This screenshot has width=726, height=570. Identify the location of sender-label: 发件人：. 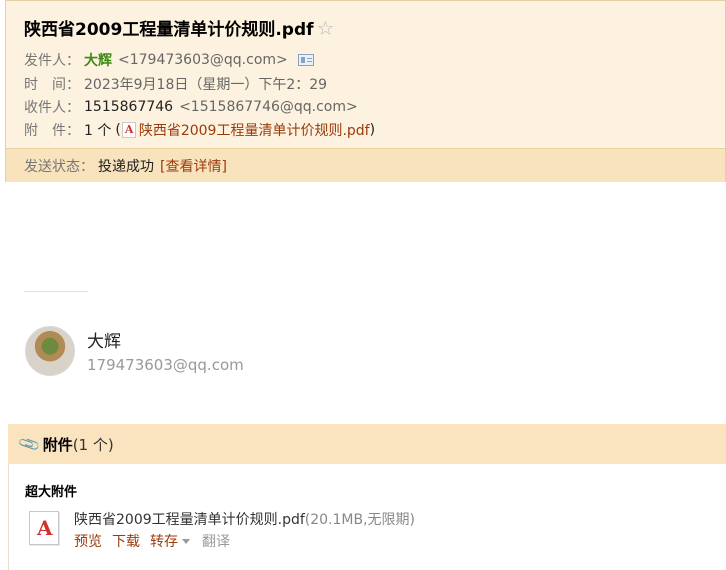
(52, 61).